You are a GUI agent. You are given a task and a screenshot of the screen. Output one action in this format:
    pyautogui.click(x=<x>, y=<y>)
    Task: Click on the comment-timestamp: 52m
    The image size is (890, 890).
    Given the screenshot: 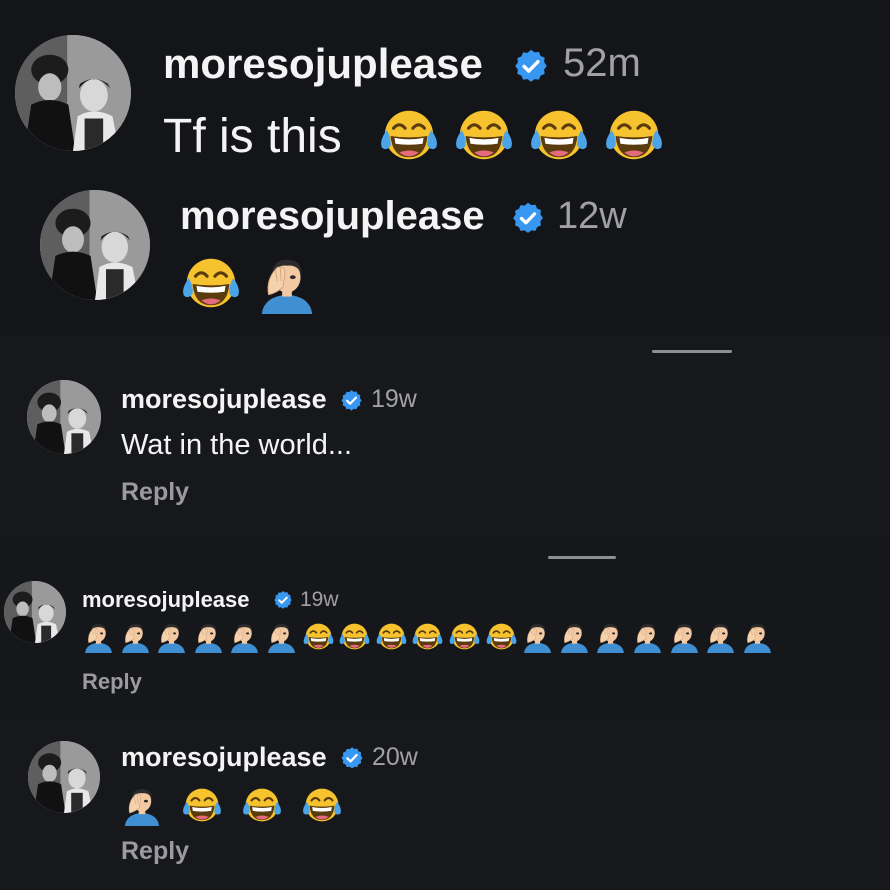 What is the action you would take?
    pyautogui.click(x=602, y=63)
    